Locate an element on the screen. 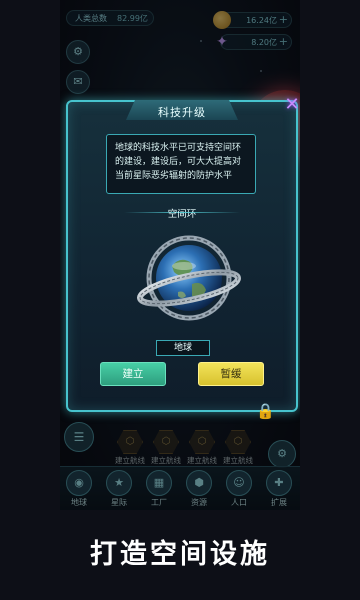 Image resolution: width=360 pixels, height=600 pixels. promo-caption: 打造空间设施 is located at coordinates (180, 554).